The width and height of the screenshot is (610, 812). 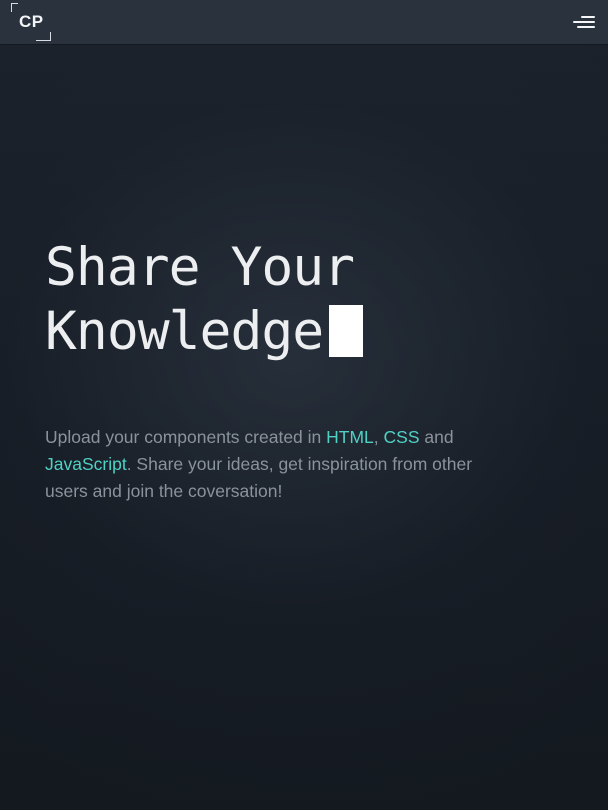 What do you see at coordinates (43, 36) in the screenshot?
I see `logo-corner-bottom-right` at bounding box center [43, 36].